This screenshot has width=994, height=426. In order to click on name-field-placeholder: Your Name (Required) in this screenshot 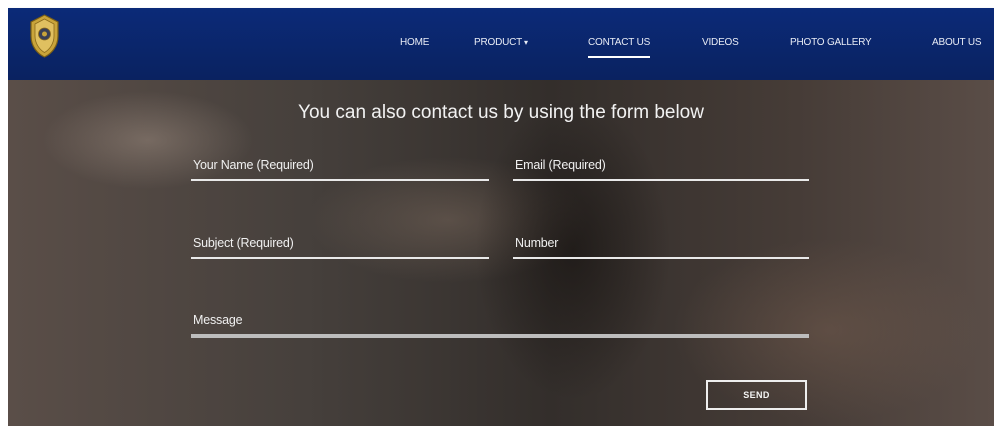, I will do `click(253, 165)`.